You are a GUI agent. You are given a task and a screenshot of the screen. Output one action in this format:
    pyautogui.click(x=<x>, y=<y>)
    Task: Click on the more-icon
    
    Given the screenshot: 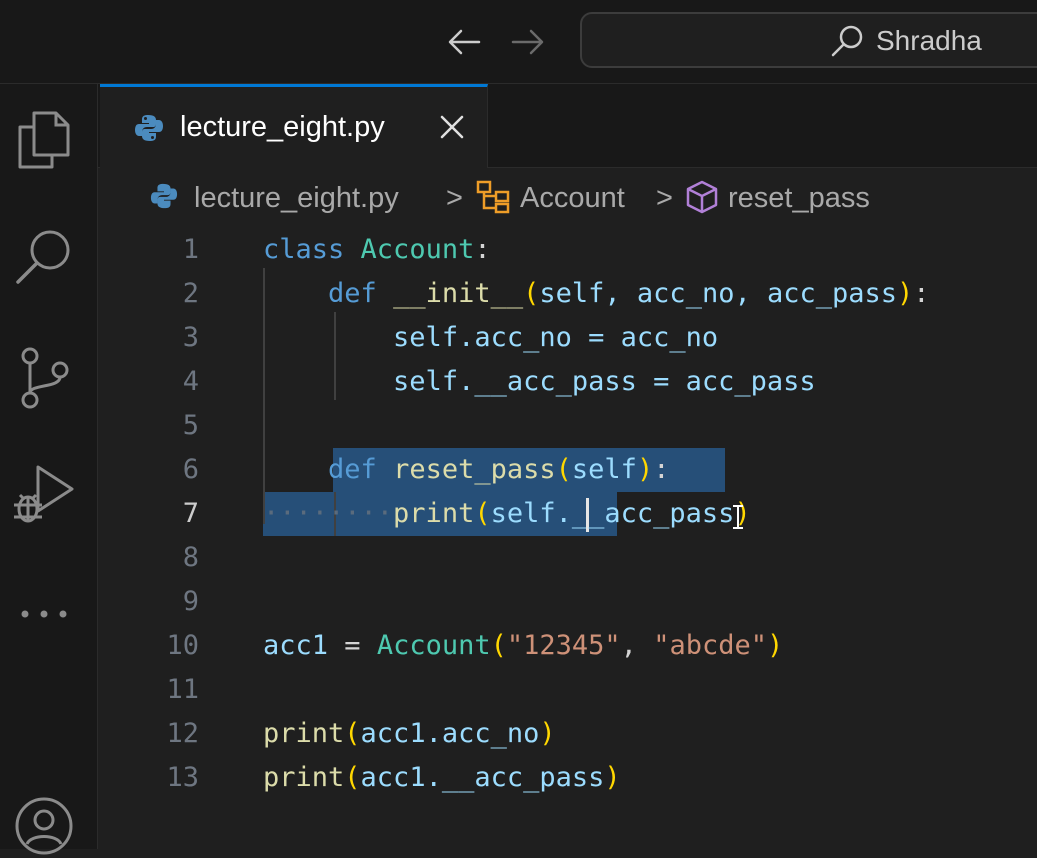 What is the action you would take?
    pyautogui.click(x=44, y=614)
    